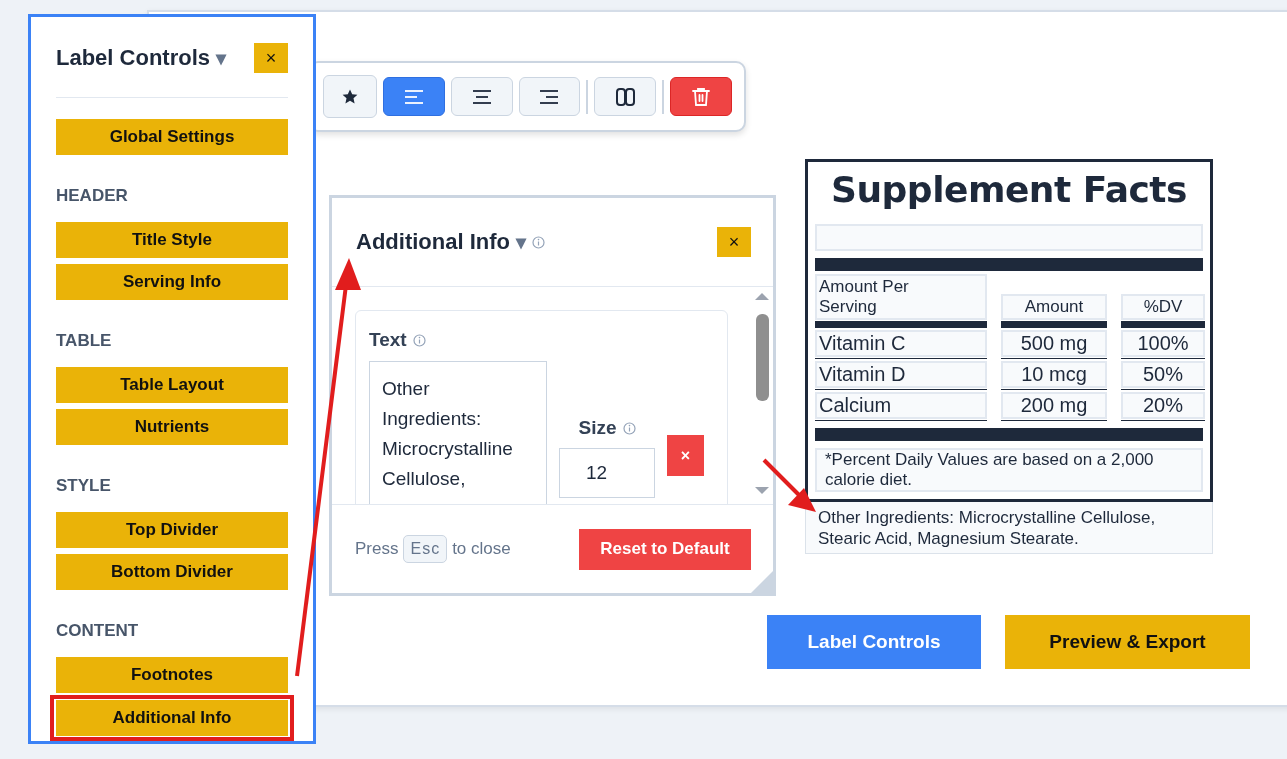 The width and height of the screenshot is (1287, 759). What do you see at coordinates (172, 675) in the screenshot?
I see `sidebar-button: Footnotes` at bounding box center [172, 675].